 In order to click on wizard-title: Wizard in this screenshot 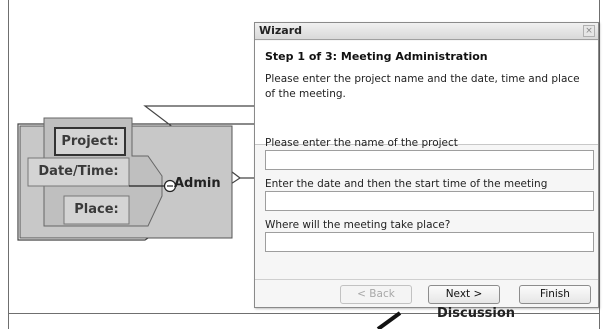, I will do `click(281, 30)`.